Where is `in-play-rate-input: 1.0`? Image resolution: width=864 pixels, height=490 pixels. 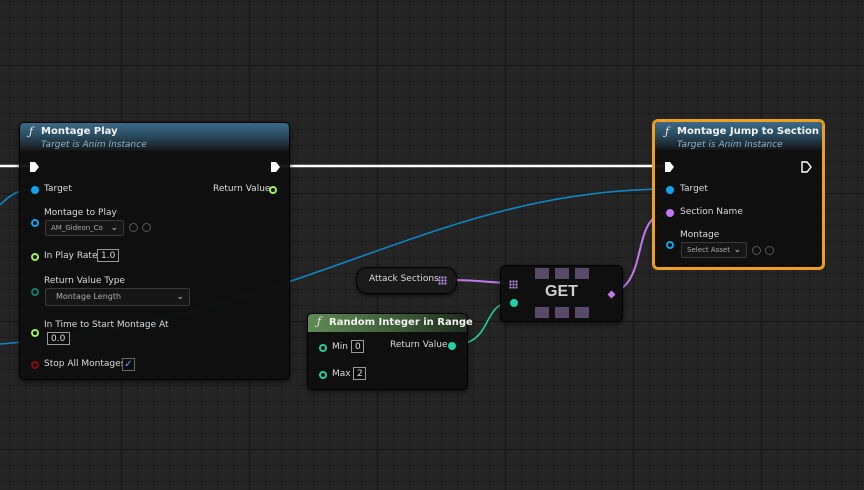 in-play-rate-input: 1.0 is located at coordinates (108, 255).